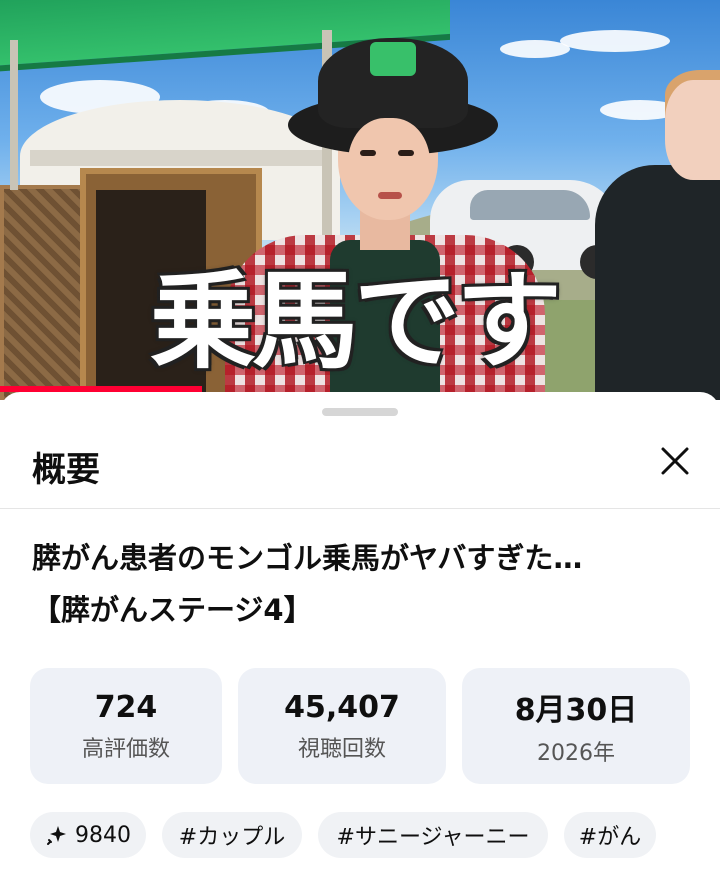  I want to click on chip-sparkle-count: 9840, so click(88, 835).